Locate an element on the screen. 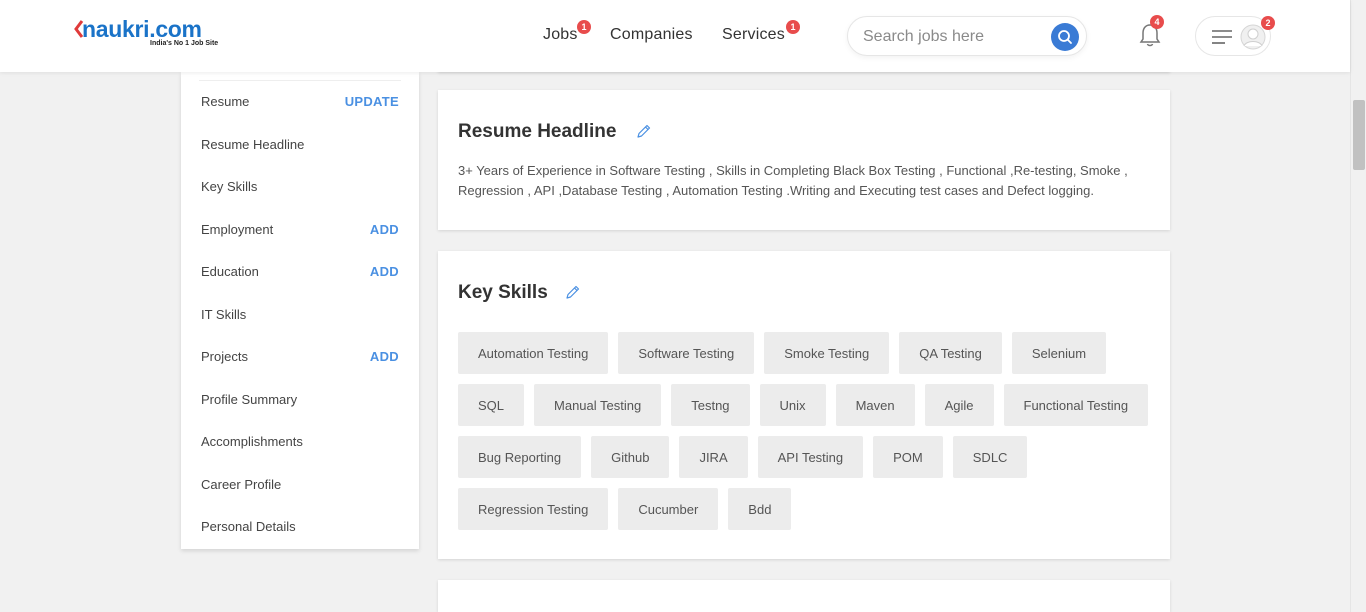  sidebar-divider is located at coordinates (300, 80).